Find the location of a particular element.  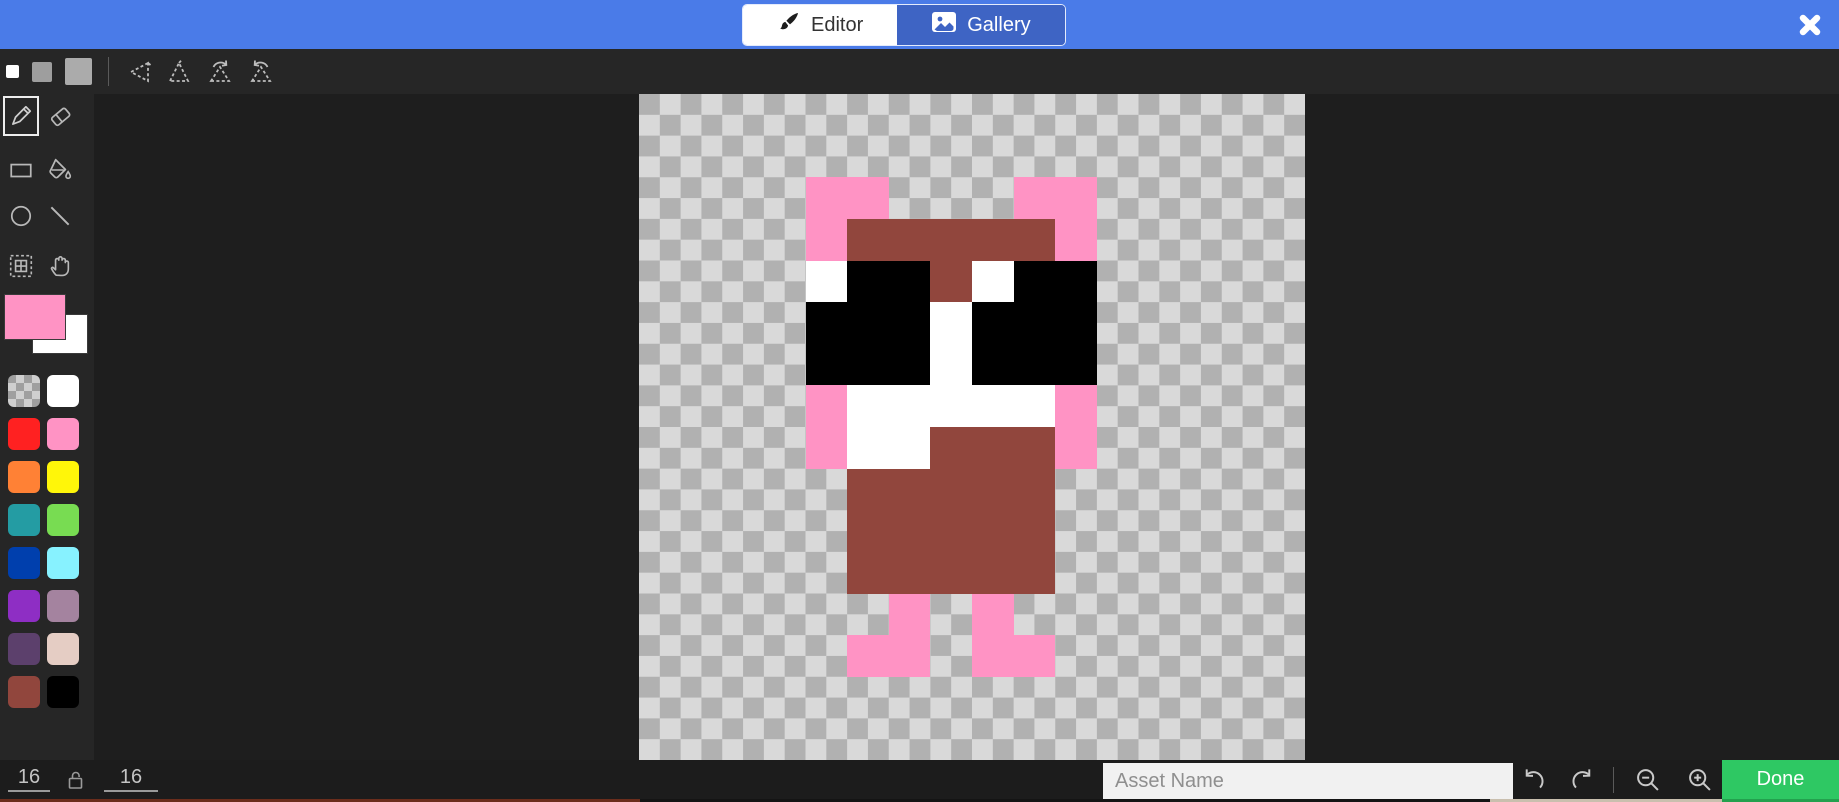

zoom-in-icon is located at coordinates (1700, 780).